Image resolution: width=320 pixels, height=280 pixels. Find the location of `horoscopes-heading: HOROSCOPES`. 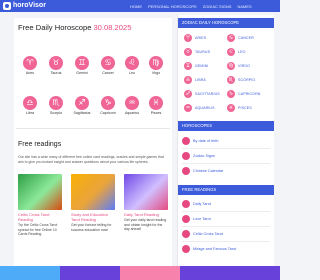

horoscopes-heading: HOROSCOPES is located at coordinates (226, 126).